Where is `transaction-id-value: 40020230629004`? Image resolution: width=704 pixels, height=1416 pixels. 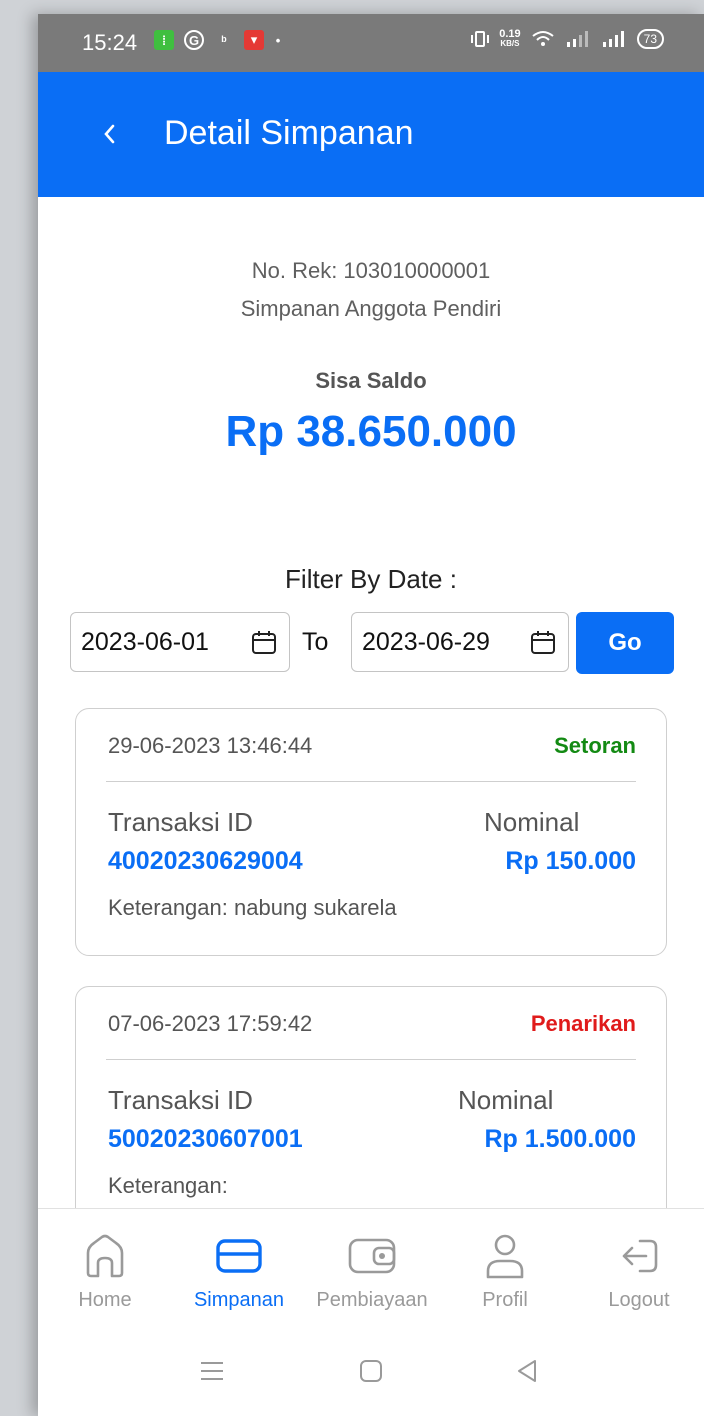 transaction-id-value: 40020230629004 is located at coordinates (205, 861).